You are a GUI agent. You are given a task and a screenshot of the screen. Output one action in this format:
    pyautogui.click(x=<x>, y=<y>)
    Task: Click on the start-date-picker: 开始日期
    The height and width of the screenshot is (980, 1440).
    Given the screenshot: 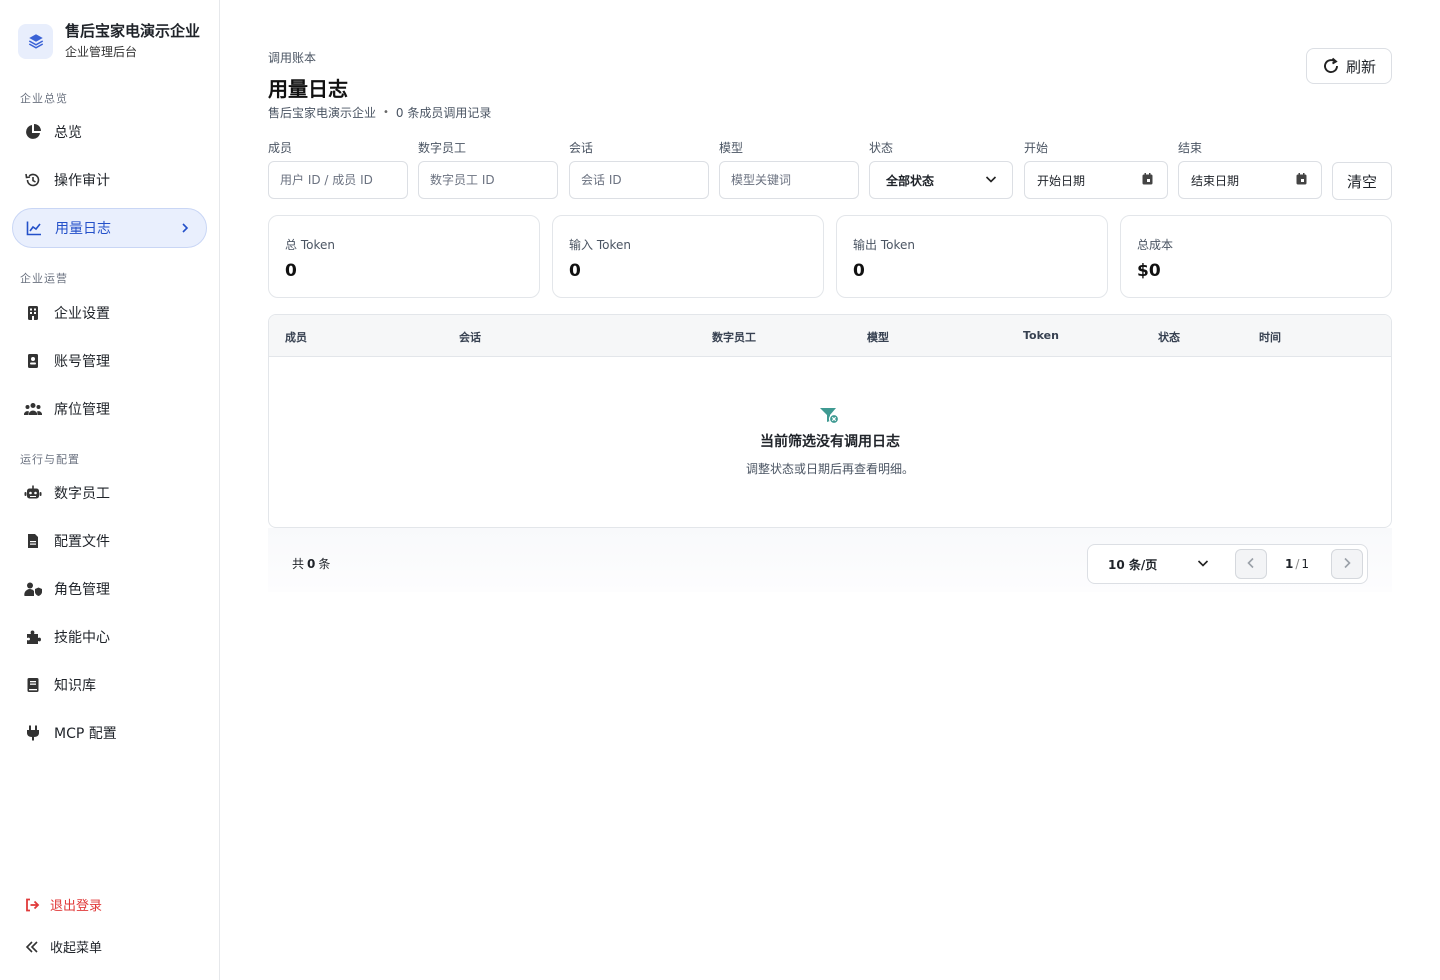 What is the action you would take?
    pyautogui.click(x=1096, y=180)
    